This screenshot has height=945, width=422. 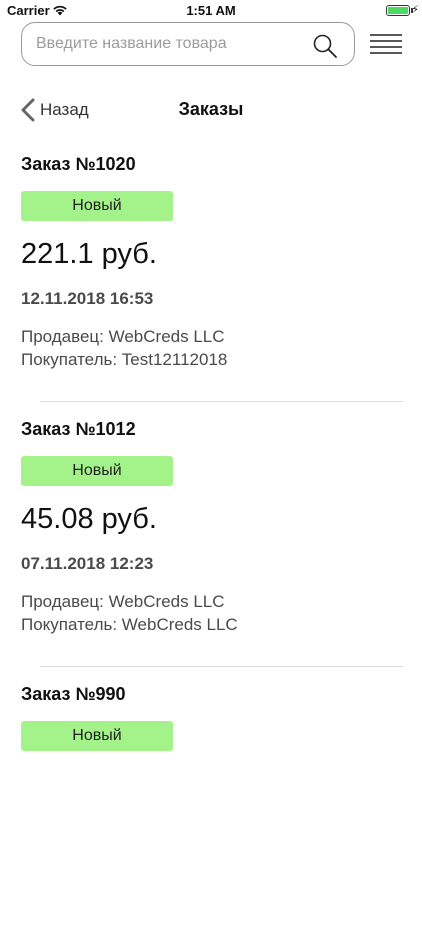 I want to click on page-title: Заказы, so click(x=211, y=109).